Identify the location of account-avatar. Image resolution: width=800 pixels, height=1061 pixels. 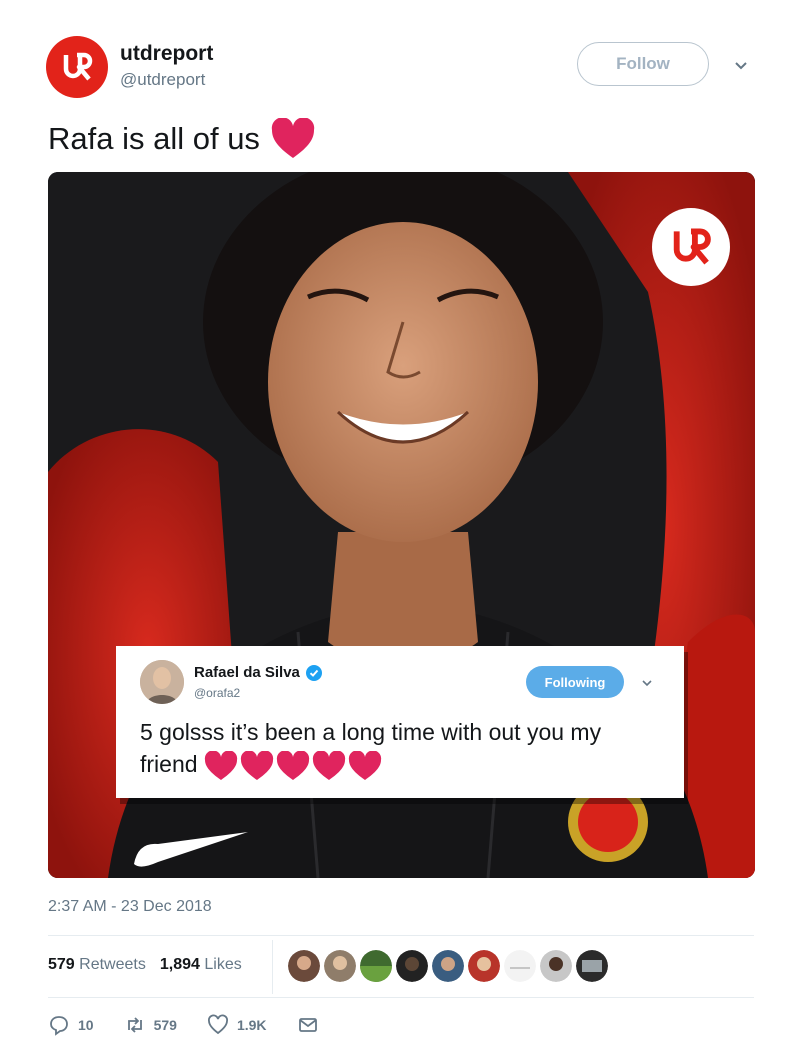
(77, 67).